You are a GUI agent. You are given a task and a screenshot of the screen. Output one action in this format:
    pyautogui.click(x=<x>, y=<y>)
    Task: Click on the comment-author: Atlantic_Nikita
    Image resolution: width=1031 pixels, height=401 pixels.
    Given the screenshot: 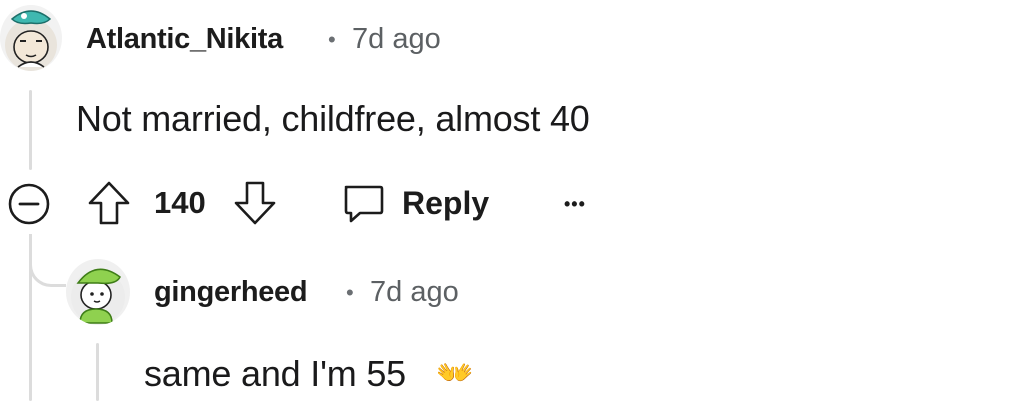 What is the action you would take?
    pyautogui.click(x=184, y=39)
    